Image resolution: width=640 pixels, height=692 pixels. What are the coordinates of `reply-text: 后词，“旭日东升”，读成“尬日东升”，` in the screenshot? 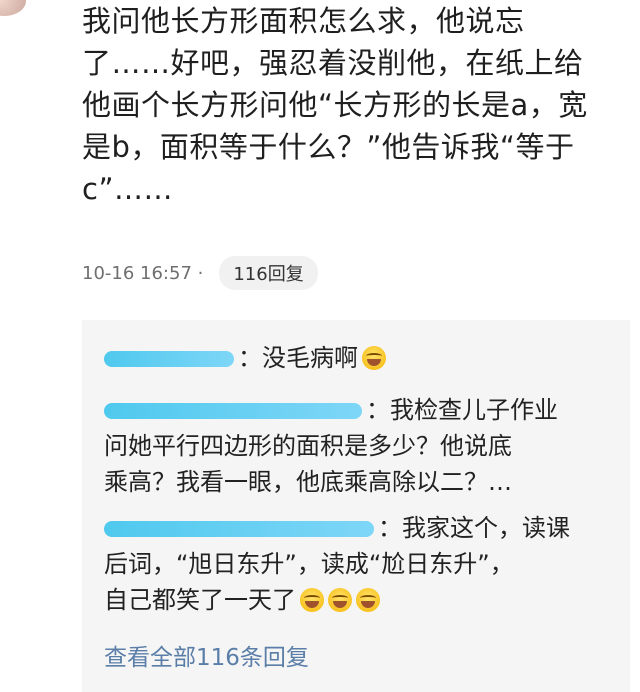 It's located at (309, 564).